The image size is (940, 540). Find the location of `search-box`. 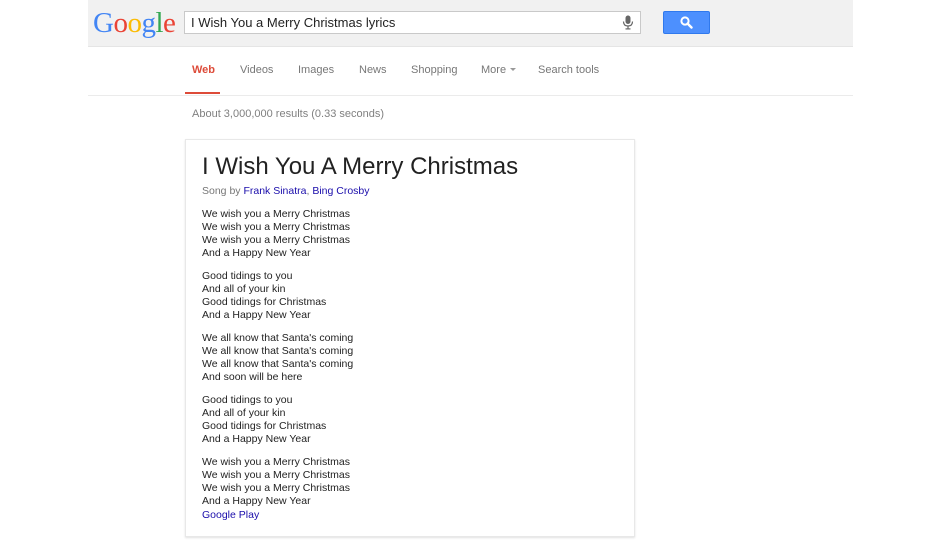

search-box is located at coordinates (412, 22).